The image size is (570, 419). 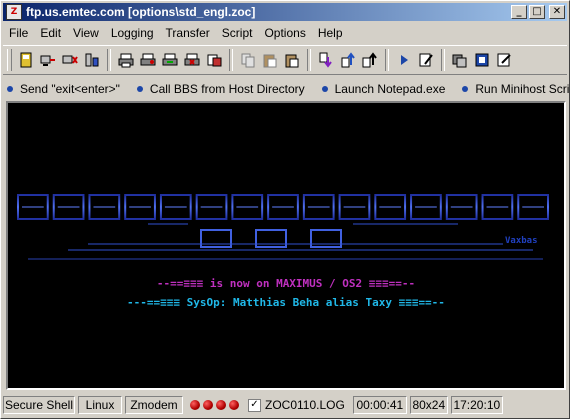 What do you see at coordinates (390, 89) in the screenshot?
I see `macro-label: Launch Notepad.exe` at bounding box center [390, 89].